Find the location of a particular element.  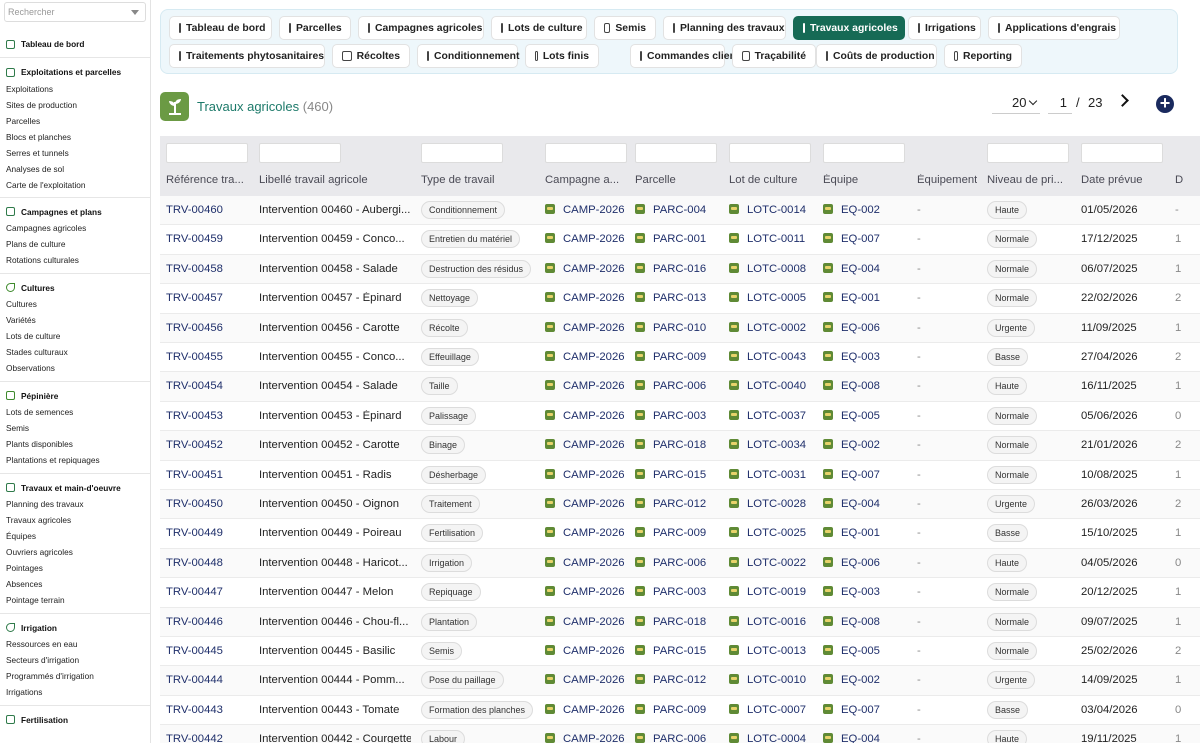

reference-link: TRV-00456 is located at coordinates (194, 328).